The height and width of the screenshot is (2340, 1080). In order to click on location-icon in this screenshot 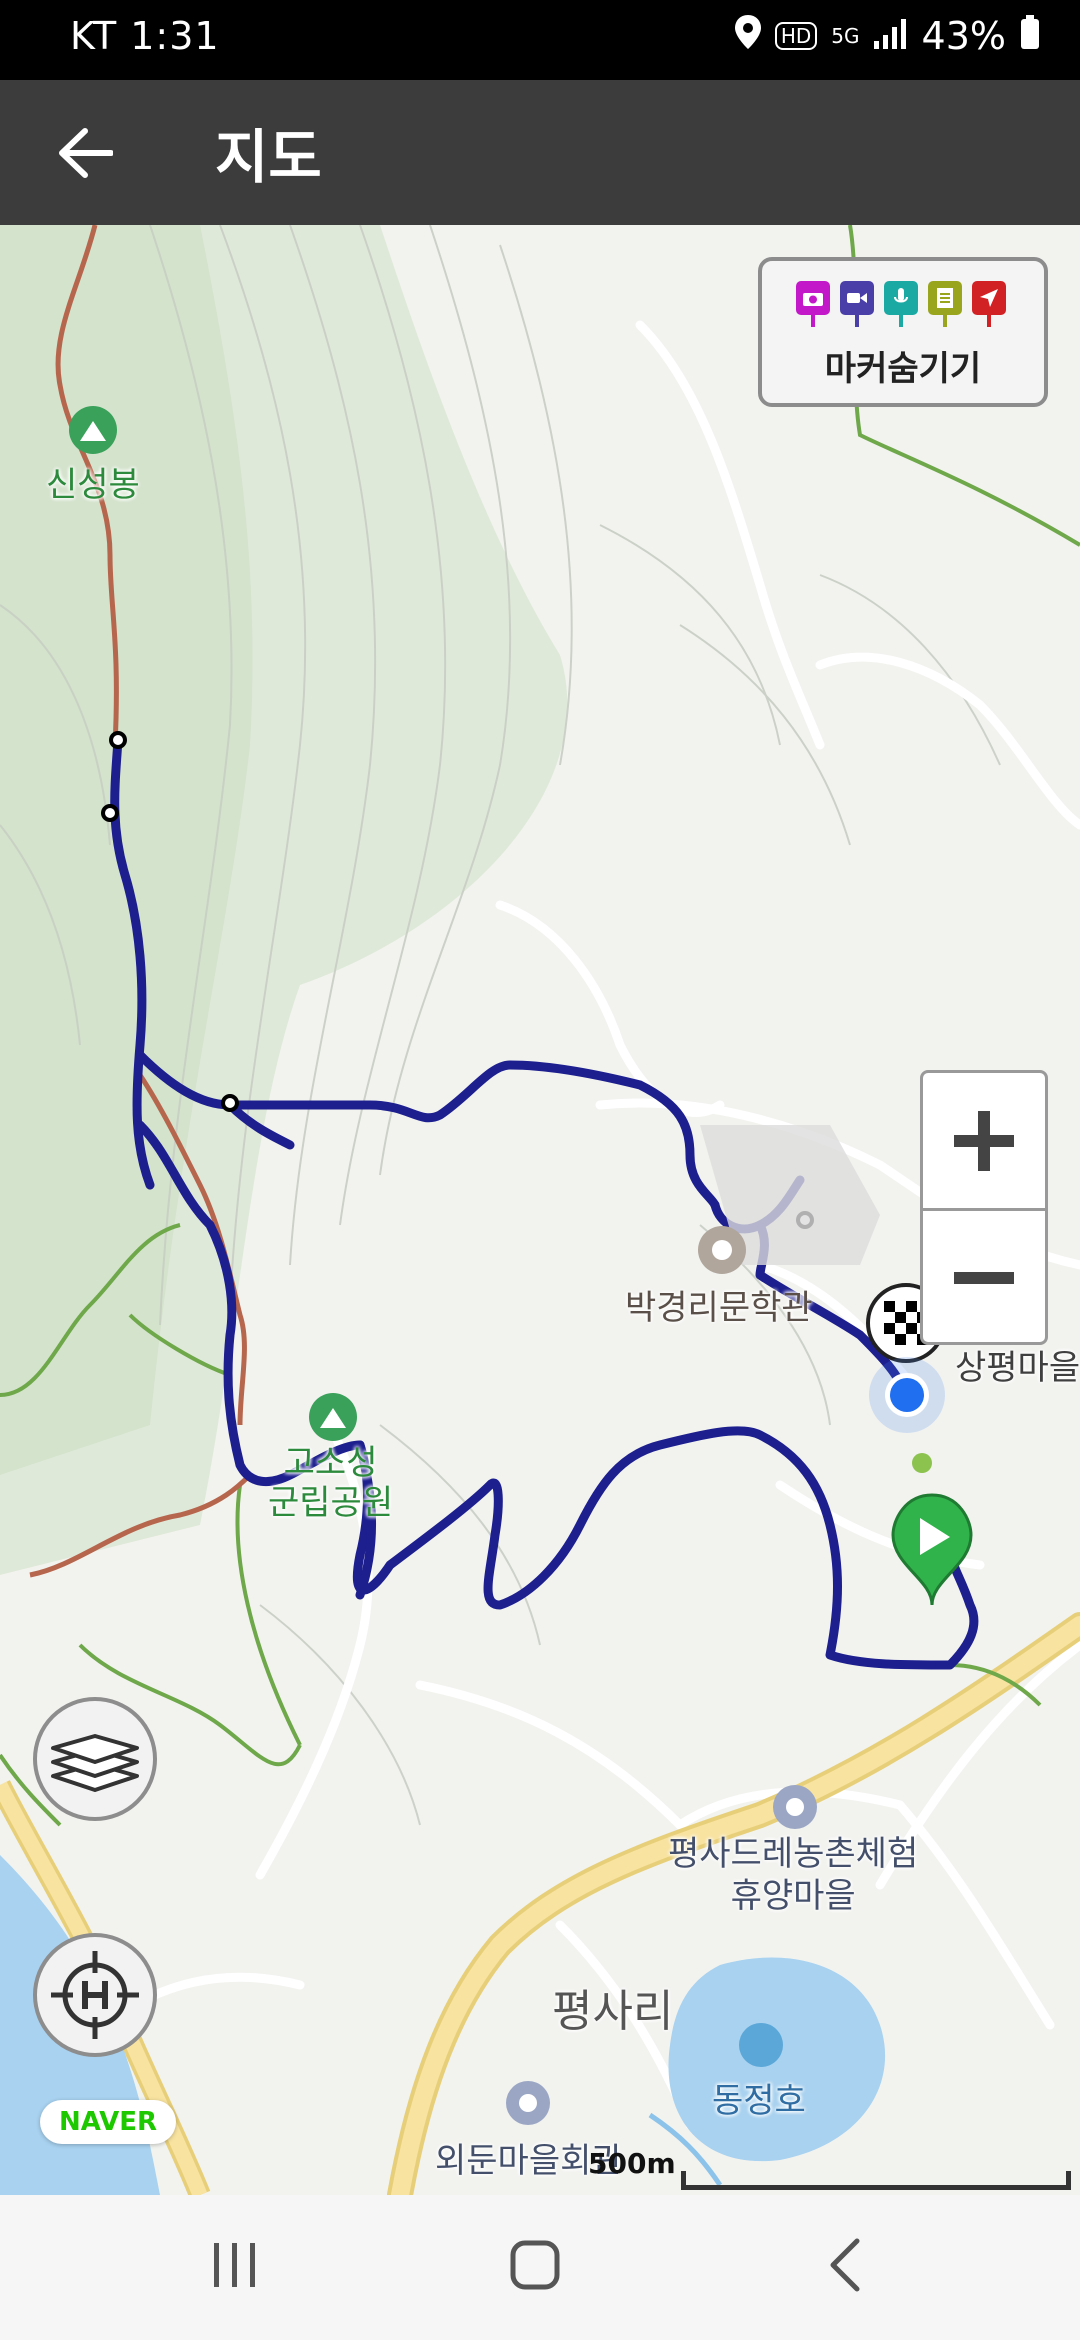, I will do `click(747, 36)`.